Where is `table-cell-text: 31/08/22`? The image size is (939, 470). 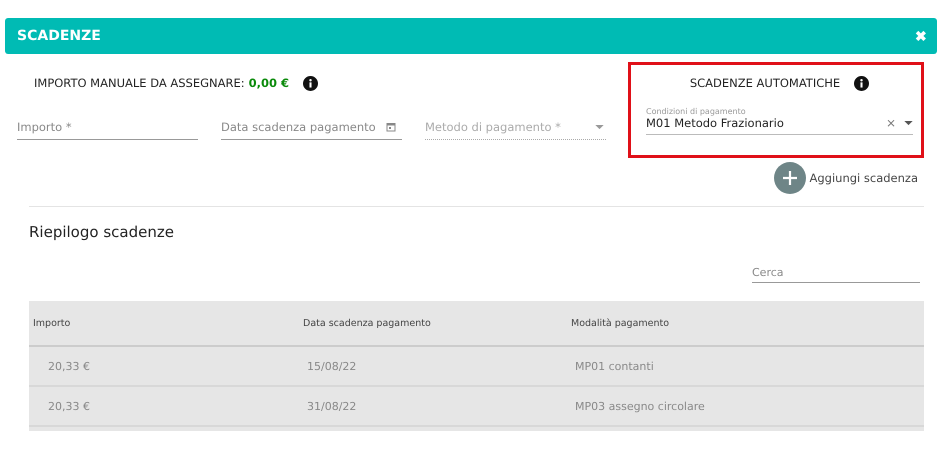
table-cell-text: 31/08/22 is located at coordinates (332, 406).